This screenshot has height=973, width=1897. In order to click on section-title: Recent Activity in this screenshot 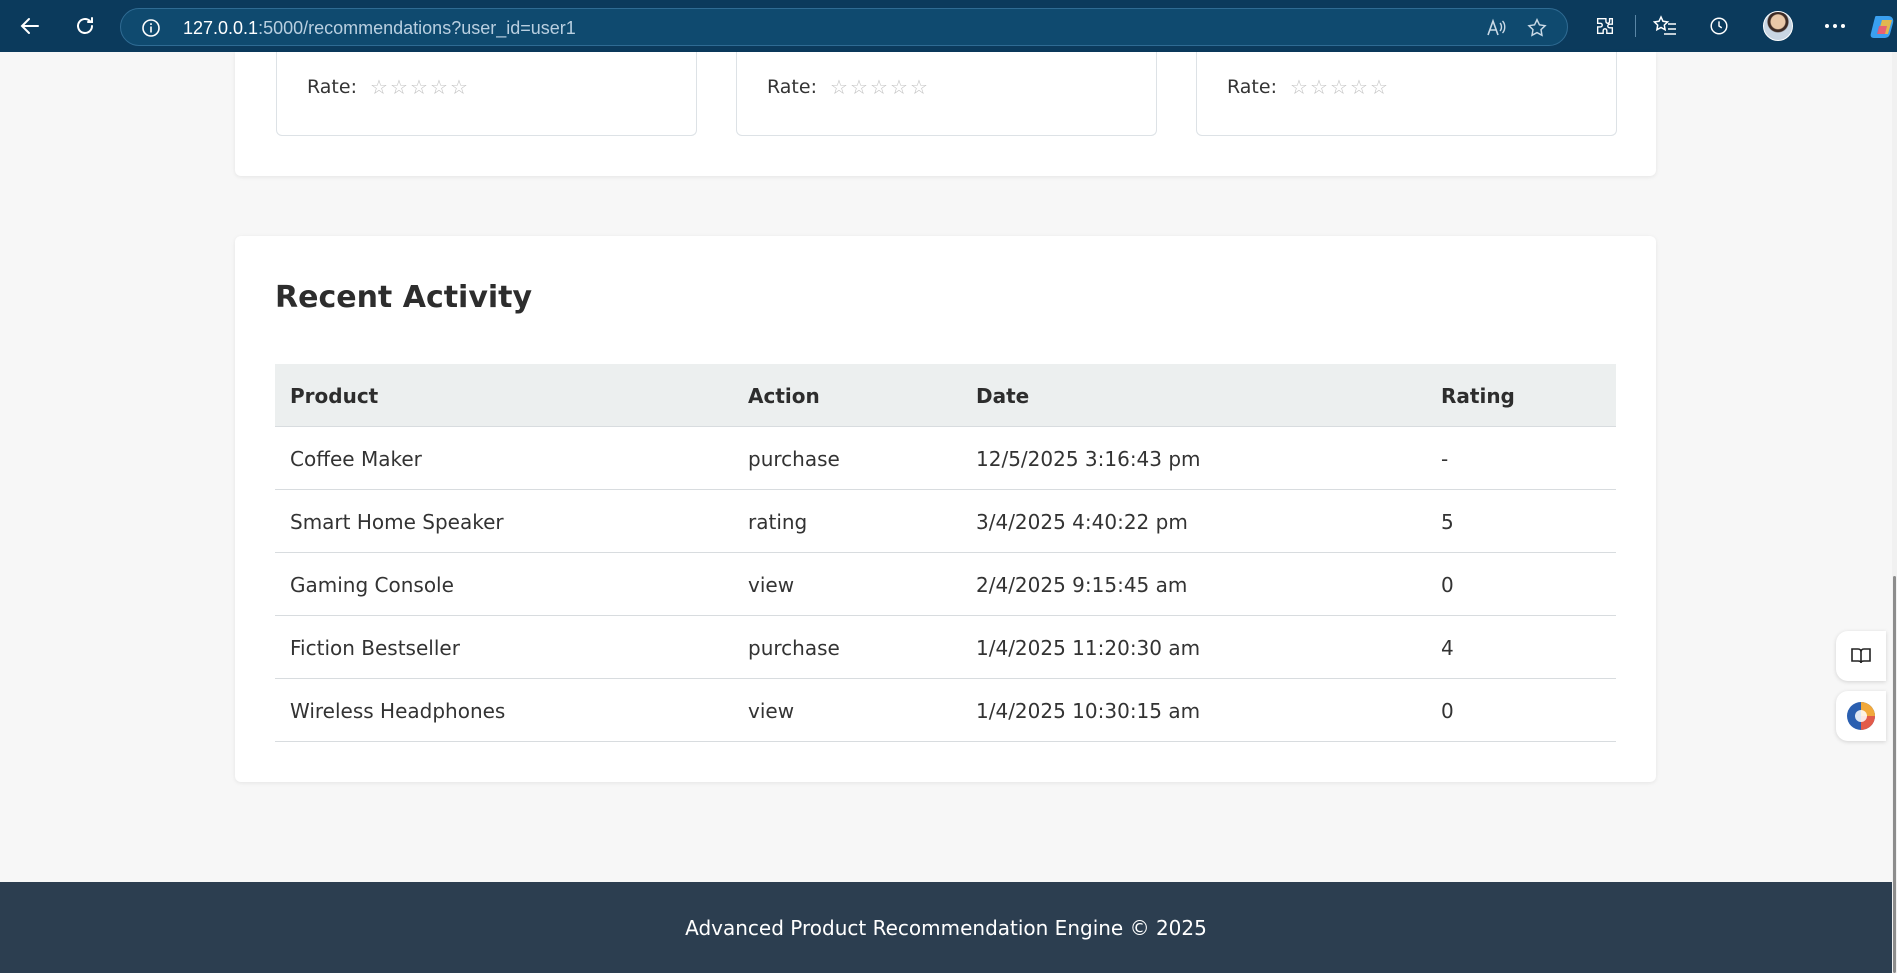, I will do `click(404, 297)`.